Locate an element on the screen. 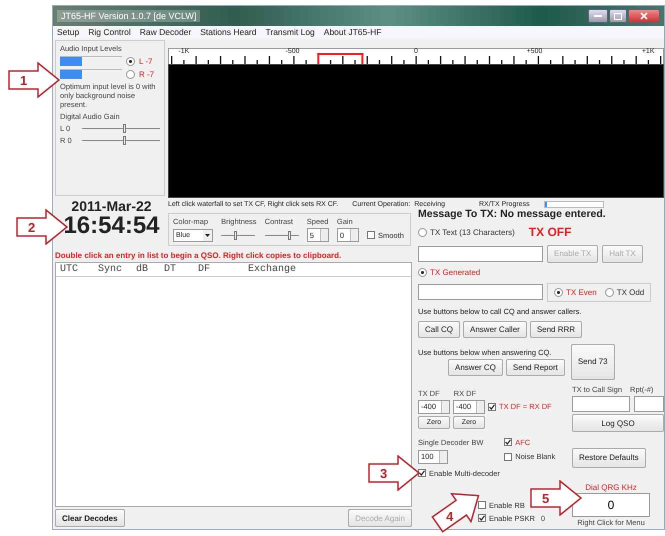 This screenshot has width=665, height=536. log-qso-button: Log QSO is located at coordinates (618, 423).